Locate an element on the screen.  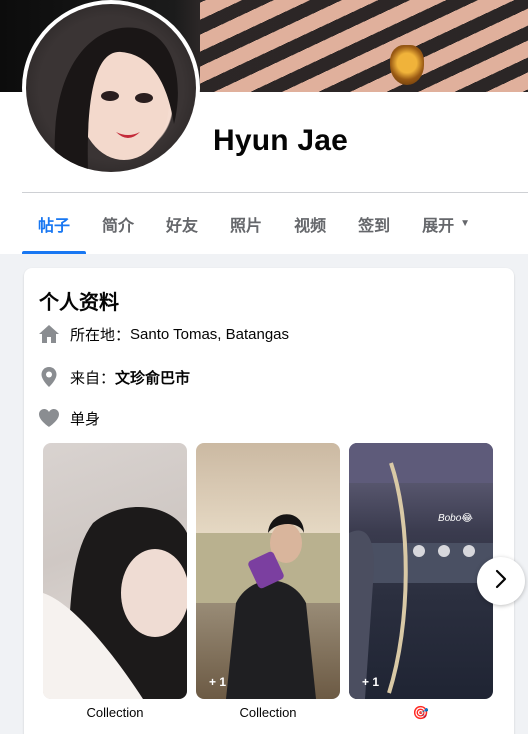
tab-label: 简介 is located at coordinates (118, 226).